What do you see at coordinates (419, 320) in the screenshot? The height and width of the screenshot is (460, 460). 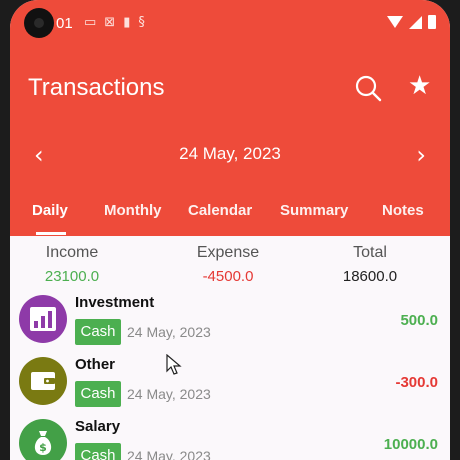 I see `transaction-amount: 500.0` at bounding box center [419, 320].